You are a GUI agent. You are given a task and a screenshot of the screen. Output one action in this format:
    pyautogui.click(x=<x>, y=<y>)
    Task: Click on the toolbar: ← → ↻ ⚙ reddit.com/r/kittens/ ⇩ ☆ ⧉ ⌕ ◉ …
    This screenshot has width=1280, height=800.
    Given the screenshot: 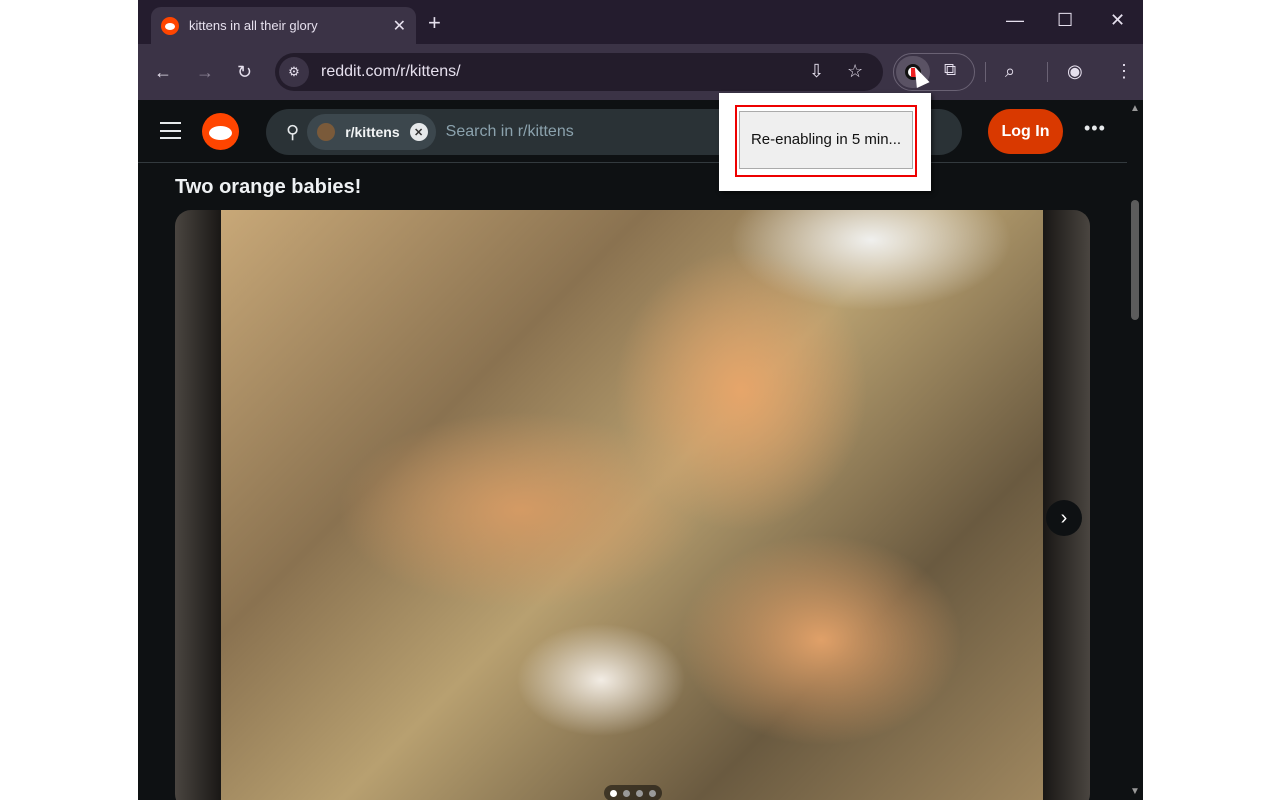 What is the action you would take?
    pyautogui.click(x=640, y=72)
    